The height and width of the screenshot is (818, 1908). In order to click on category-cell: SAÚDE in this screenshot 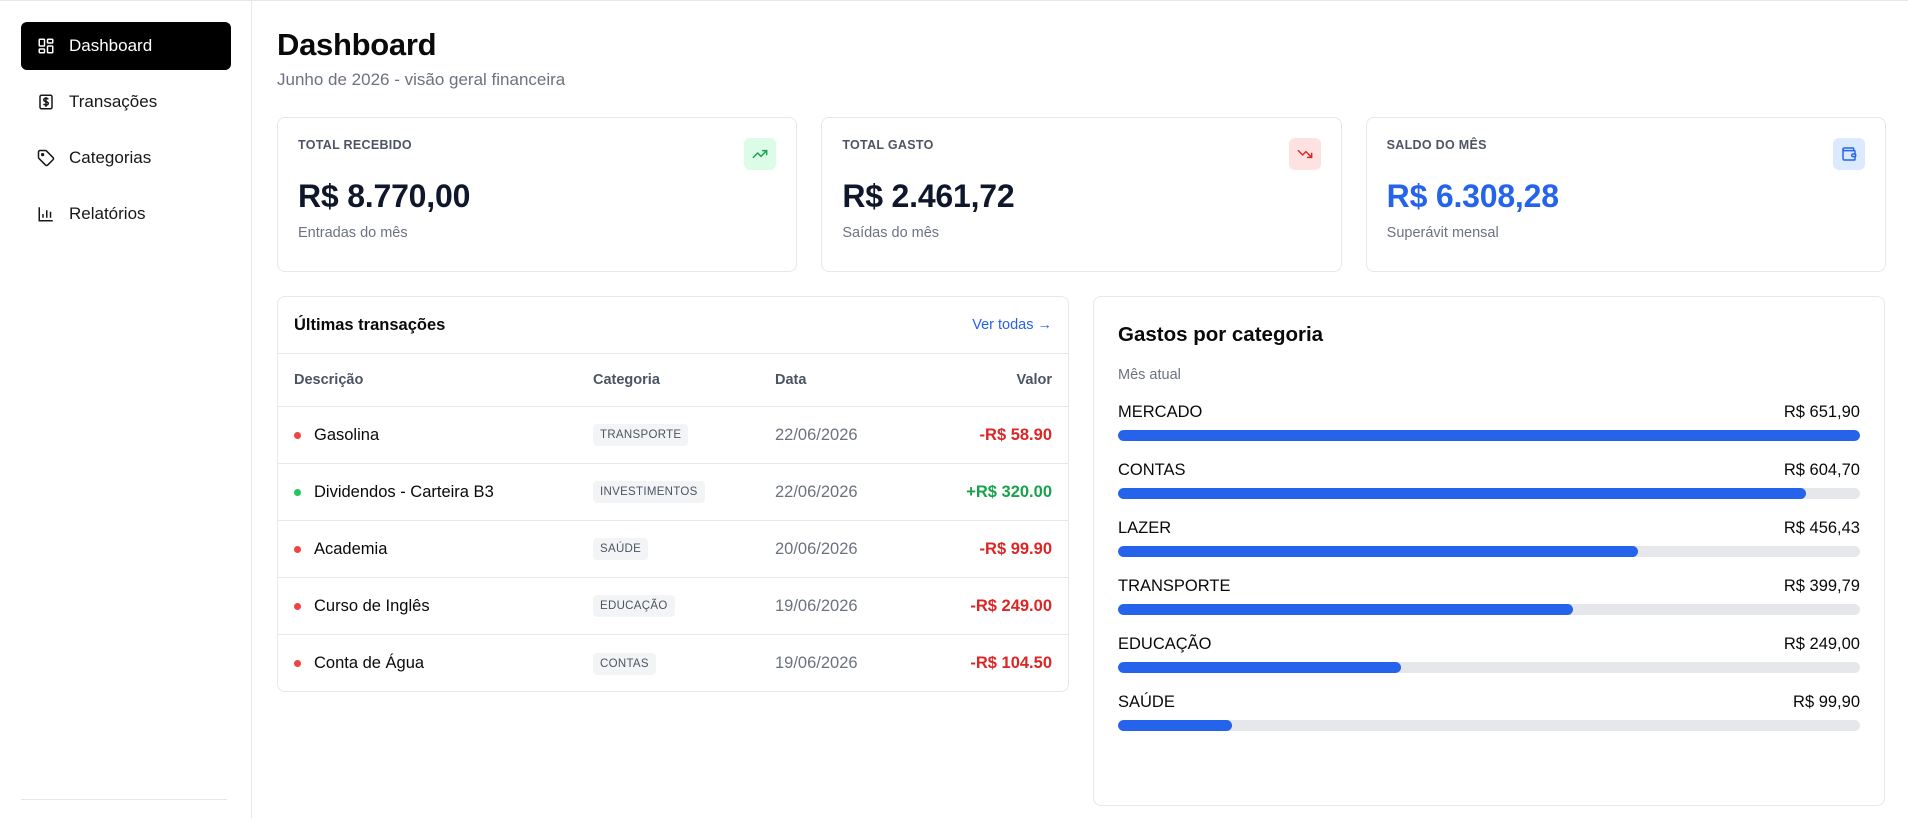, I will do `click(684, 549)`.